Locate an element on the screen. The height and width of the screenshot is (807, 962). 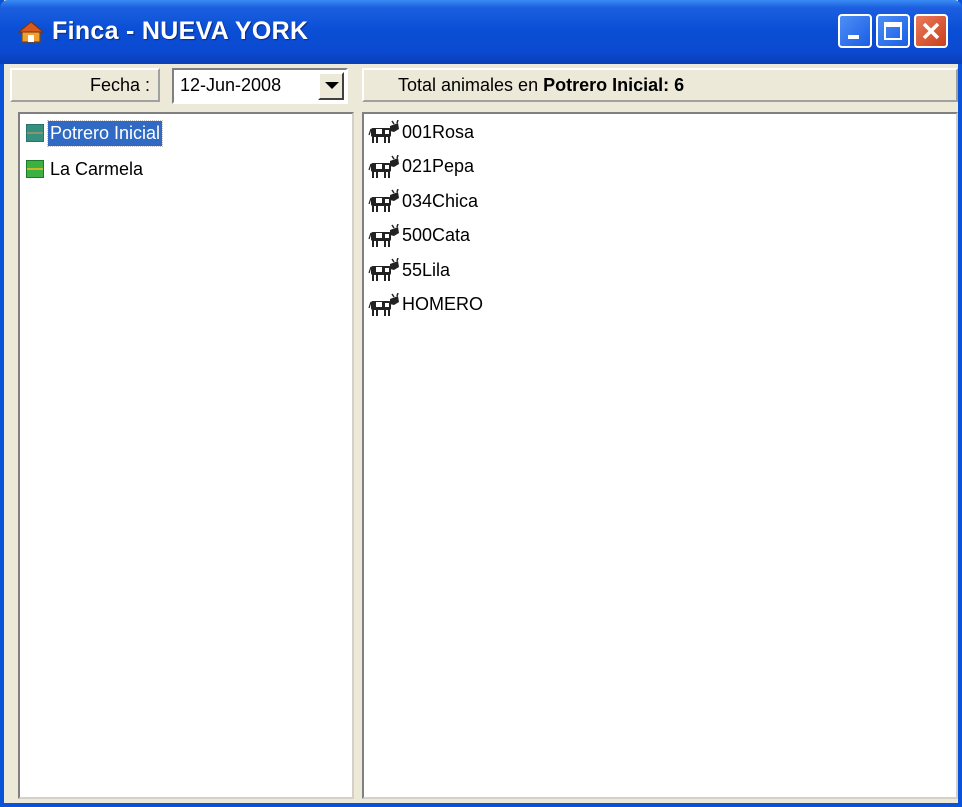
close-button is located at coordinates (931, 31).